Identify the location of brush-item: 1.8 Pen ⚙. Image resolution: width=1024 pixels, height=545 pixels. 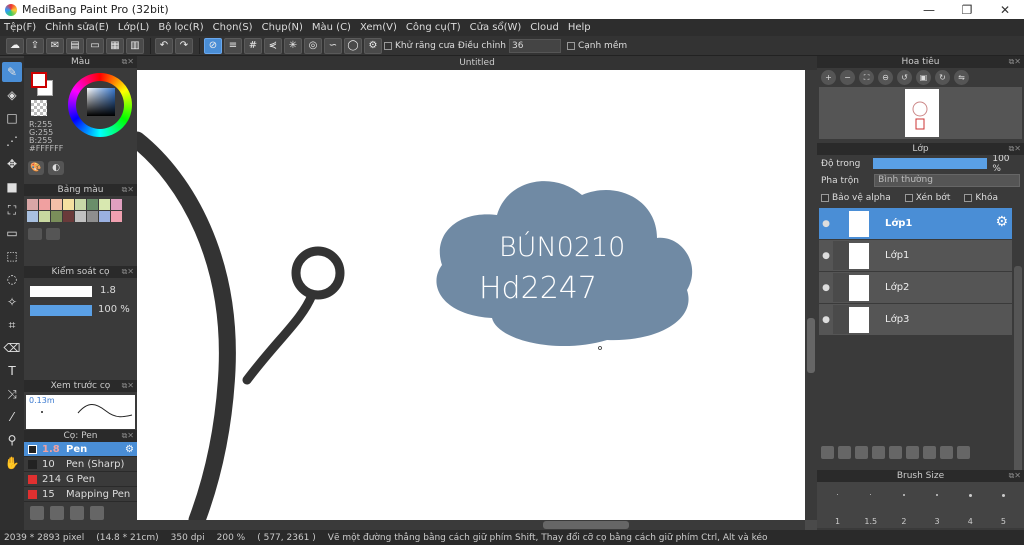
(80, 449).